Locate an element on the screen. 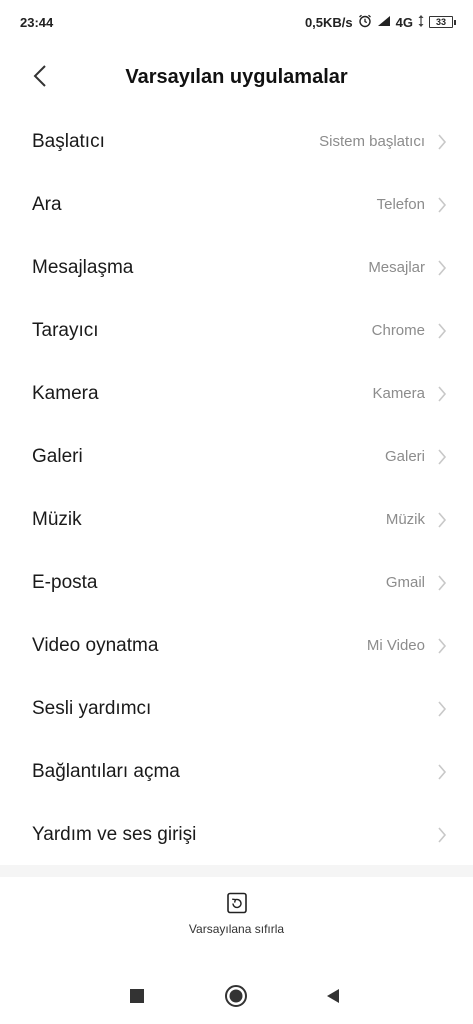  list-item-email: E-posta Gmail is located at coordinates (236, 582).